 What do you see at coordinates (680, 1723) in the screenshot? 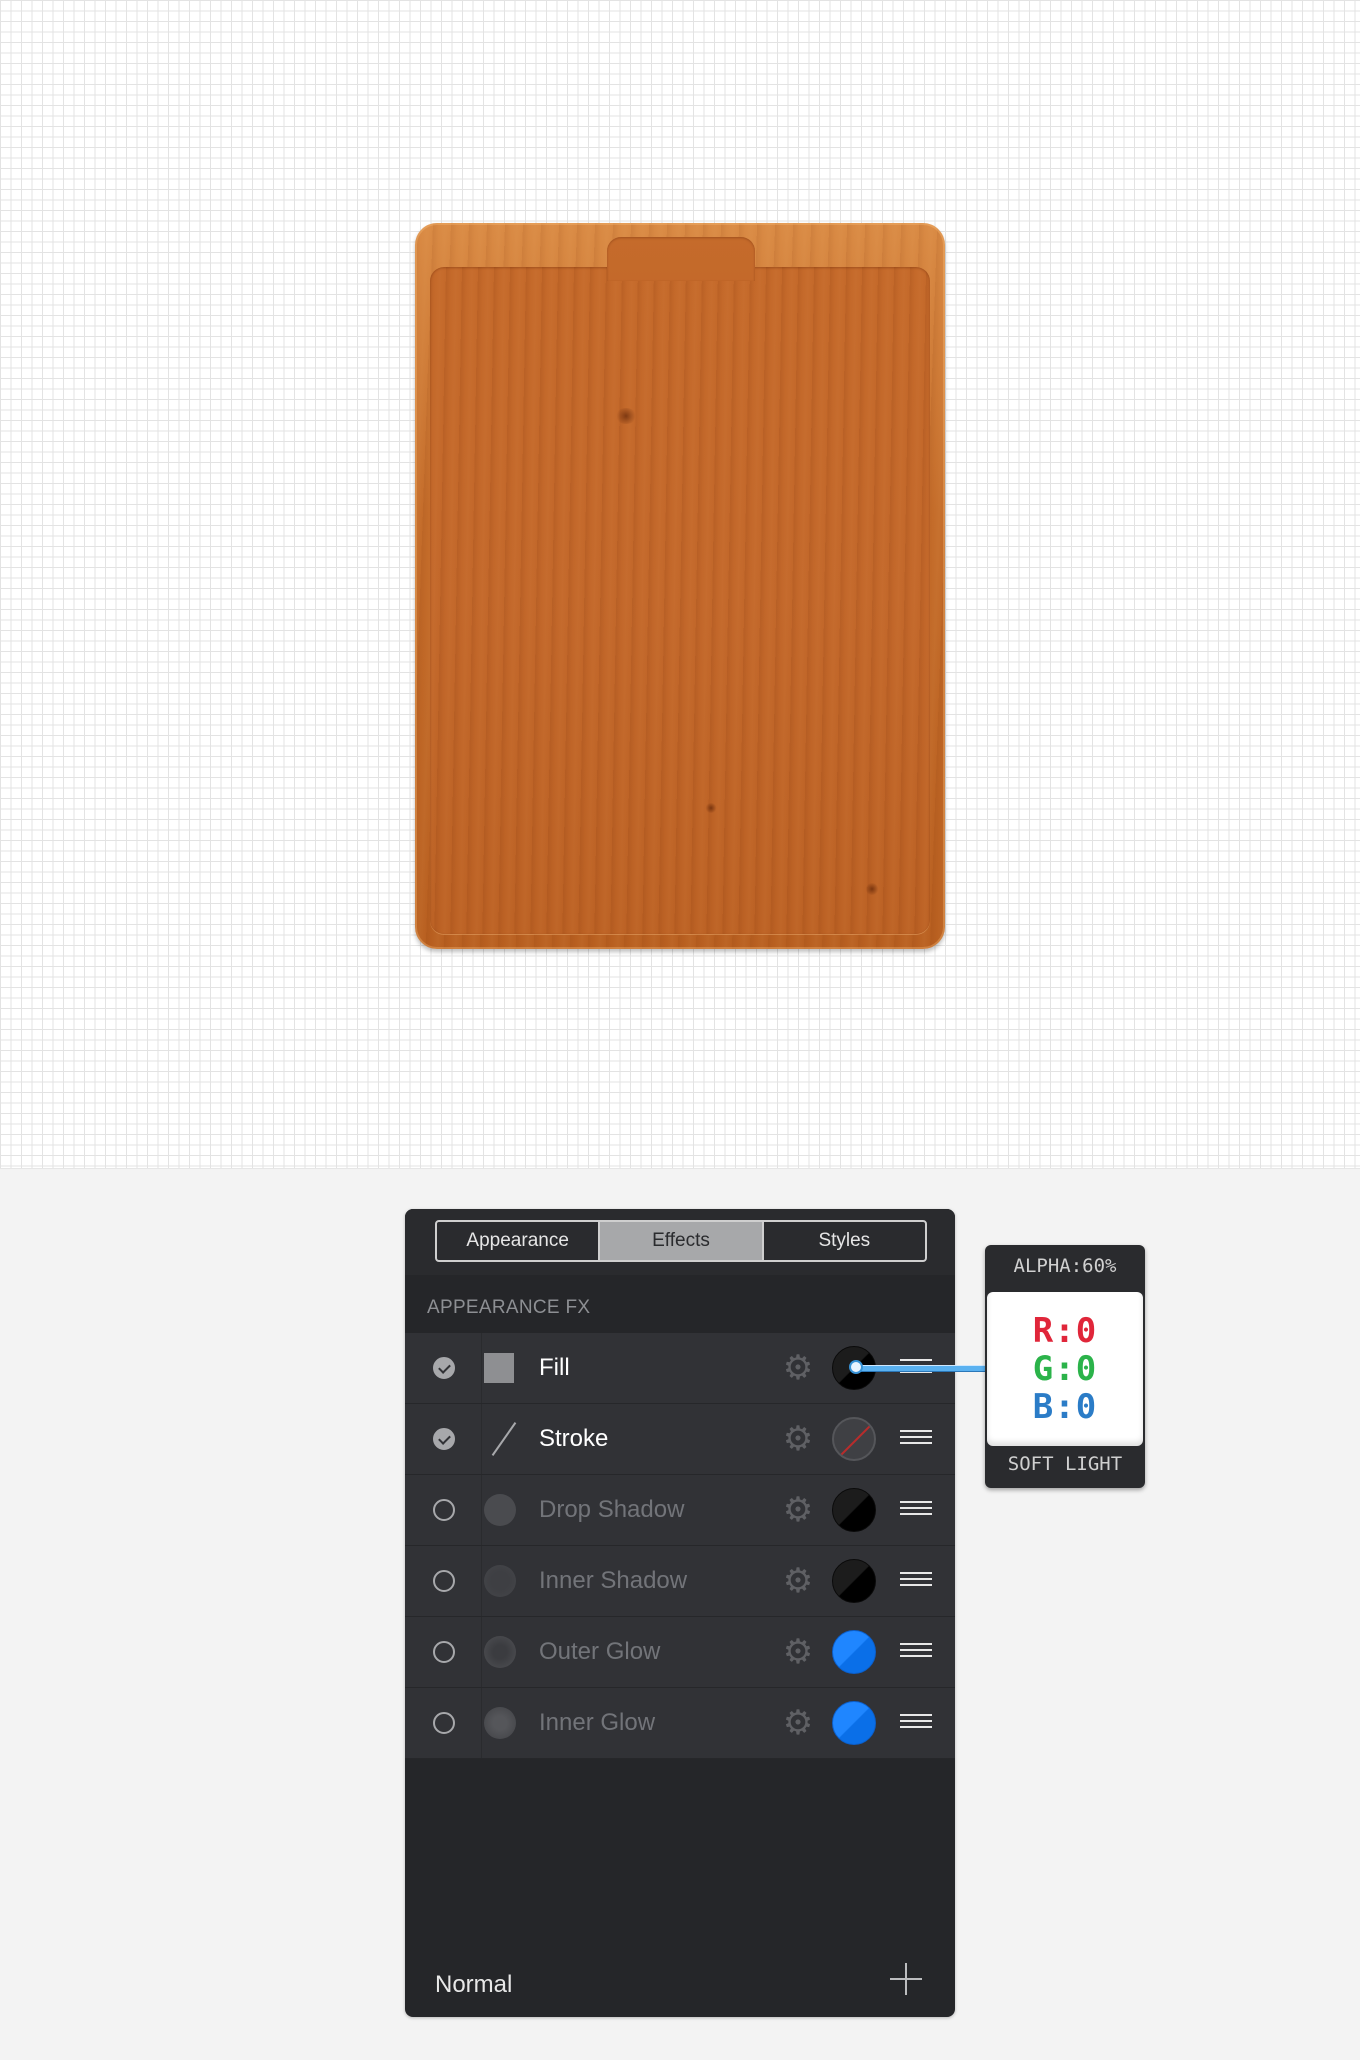
I see `effect-row-inner-glow: Inner Glow ⚙` at bounding box center [680, 1723].